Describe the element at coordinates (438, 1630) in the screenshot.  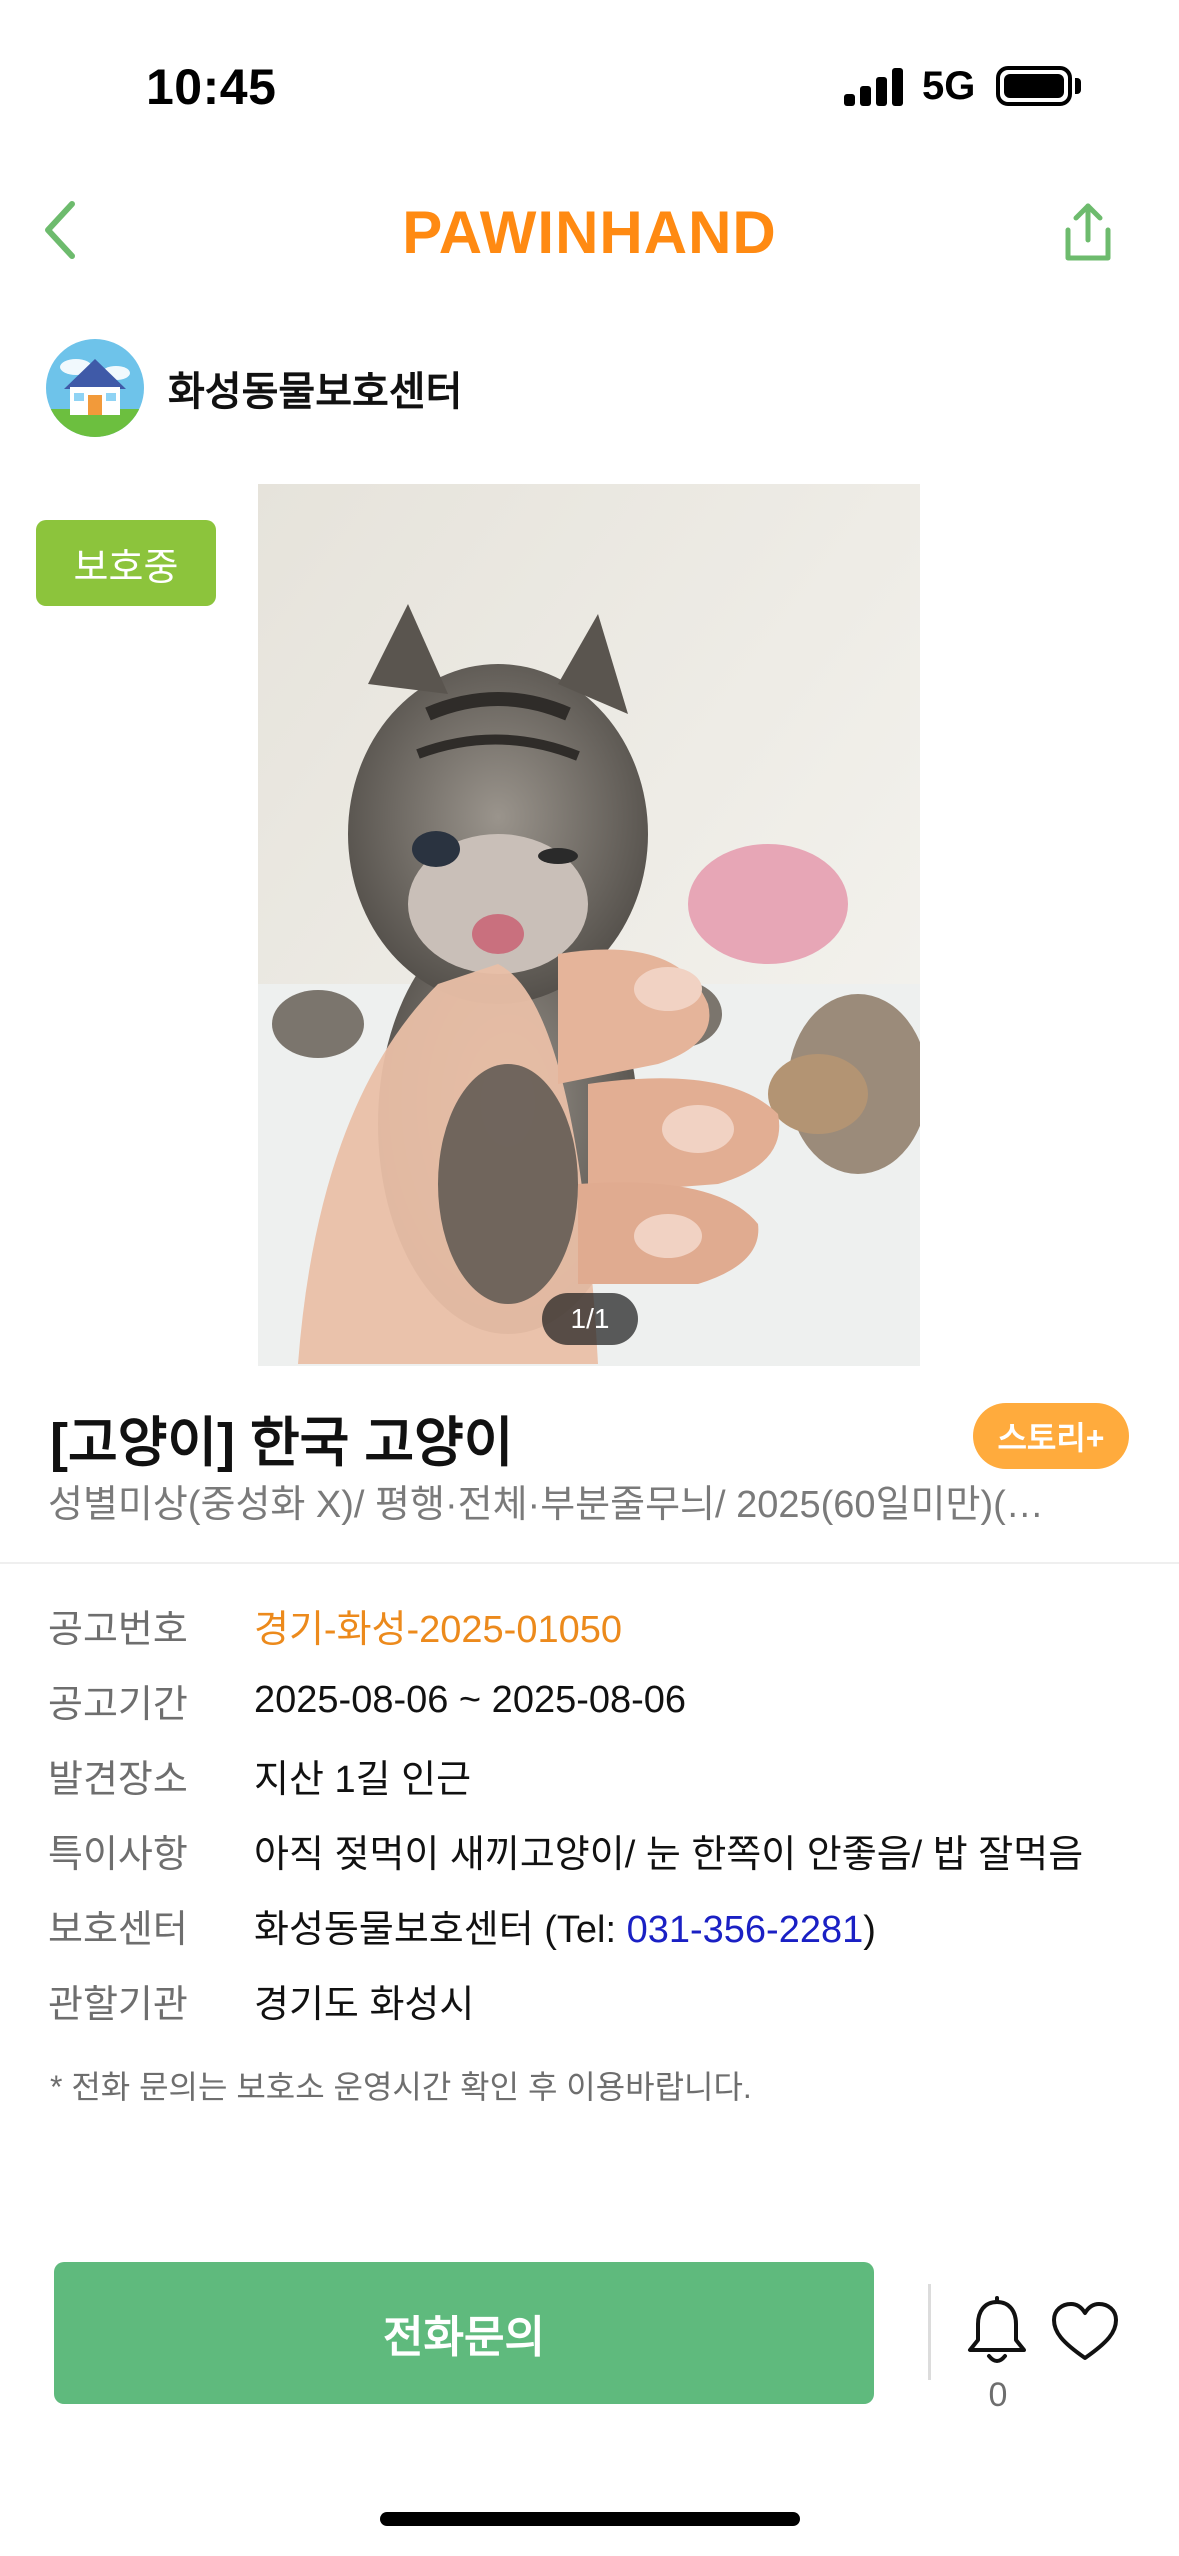
I see `notice-number: 경기-화성-2025-01050` at that location.